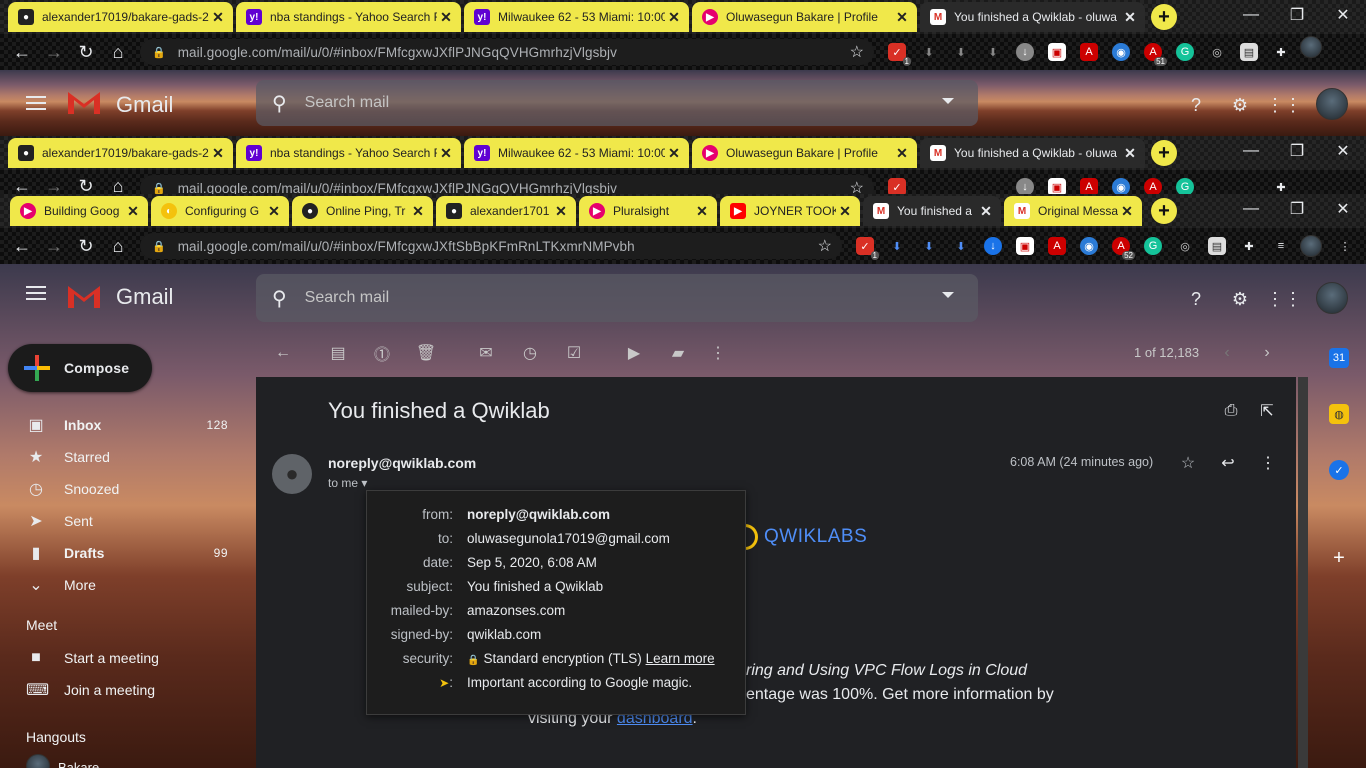 The image size is (1366, 768). What do you see at coordinates (718, 353) in the screenshot?
I see `more-options-icon: ⋮` at bounding box center [718, 353].